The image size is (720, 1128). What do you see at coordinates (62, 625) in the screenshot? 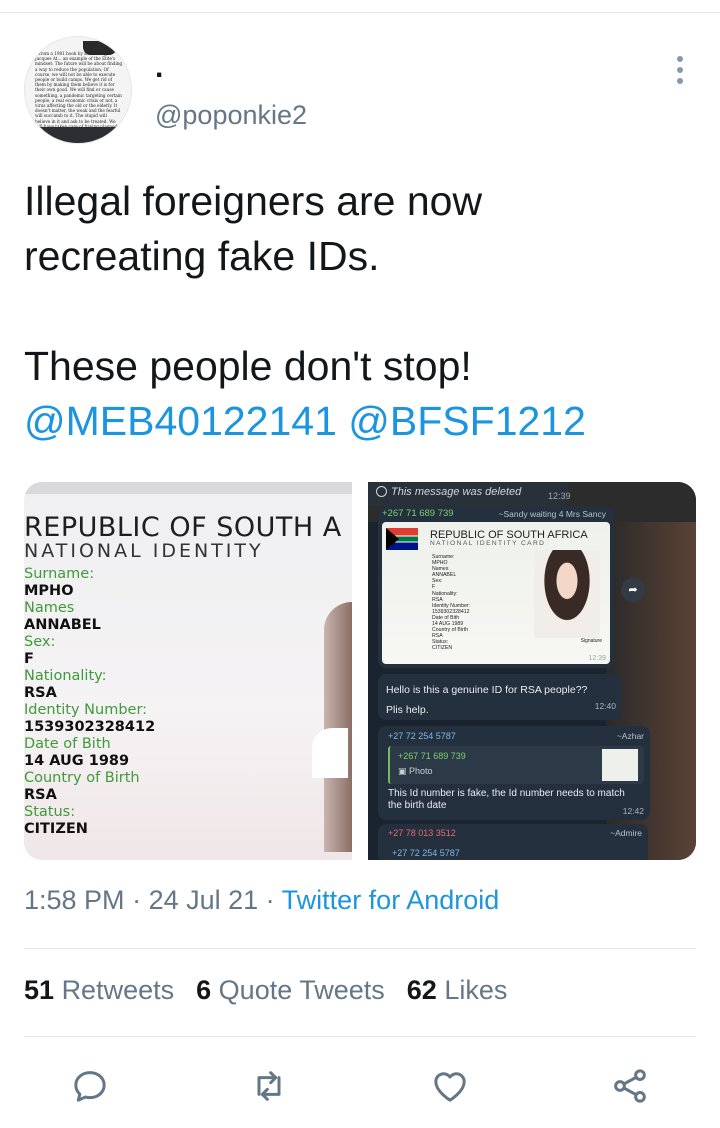
I see `field-value: ANNABEL` at bounding box center [62, 625].